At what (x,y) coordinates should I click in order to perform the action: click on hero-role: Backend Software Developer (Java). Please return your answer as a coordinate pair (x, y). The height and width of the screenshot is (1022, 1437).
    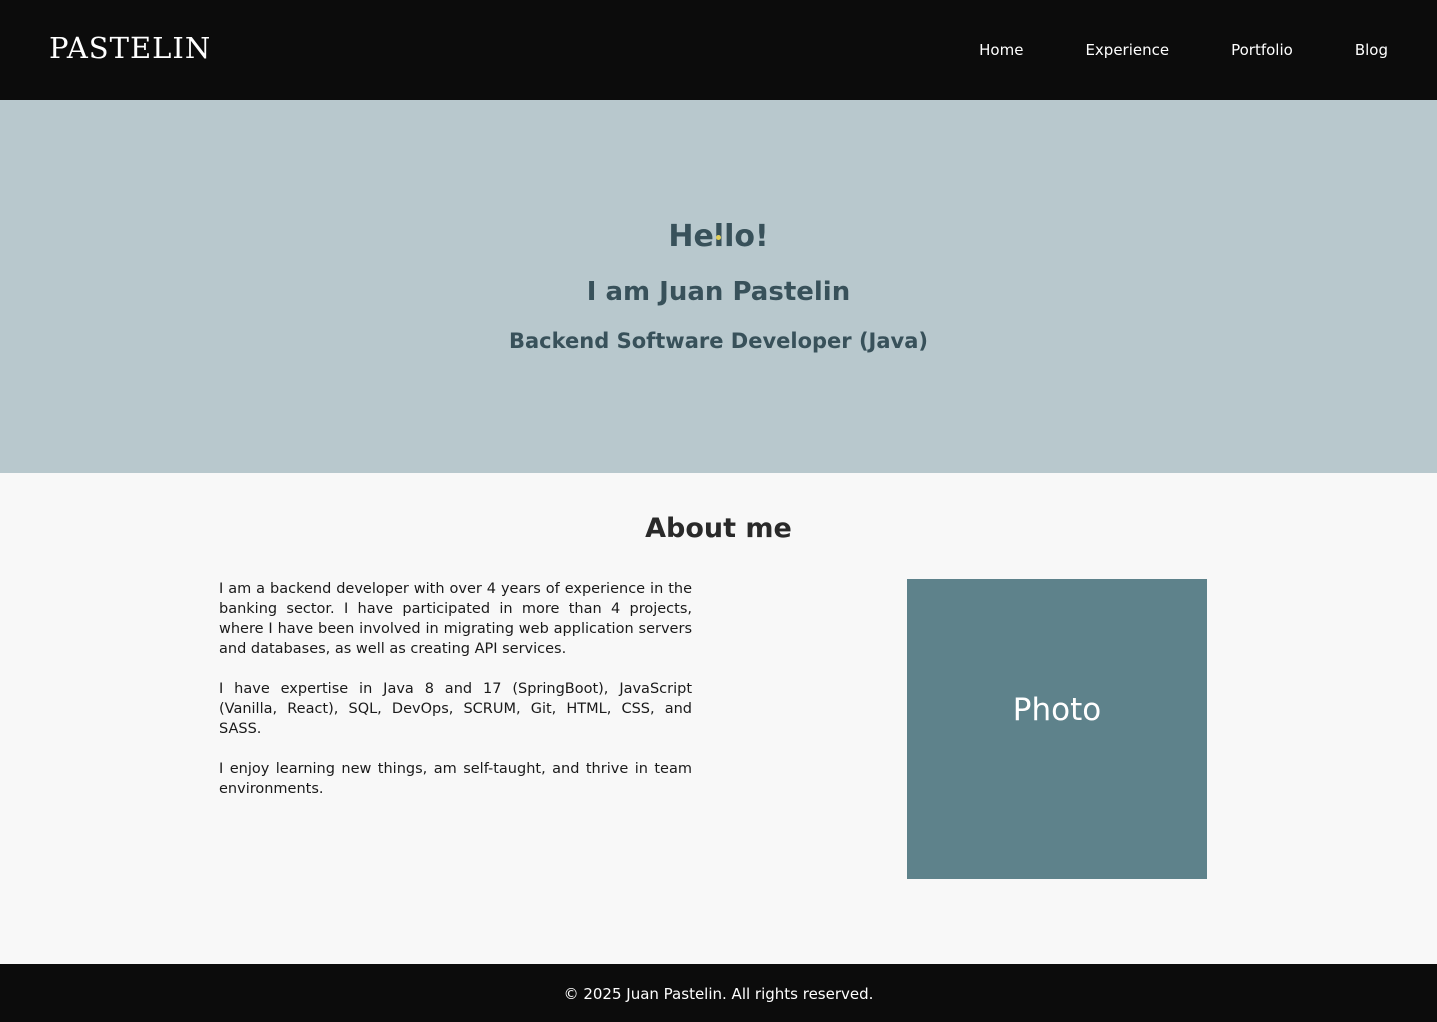
    Looking at the image, I should click on (718, 341).